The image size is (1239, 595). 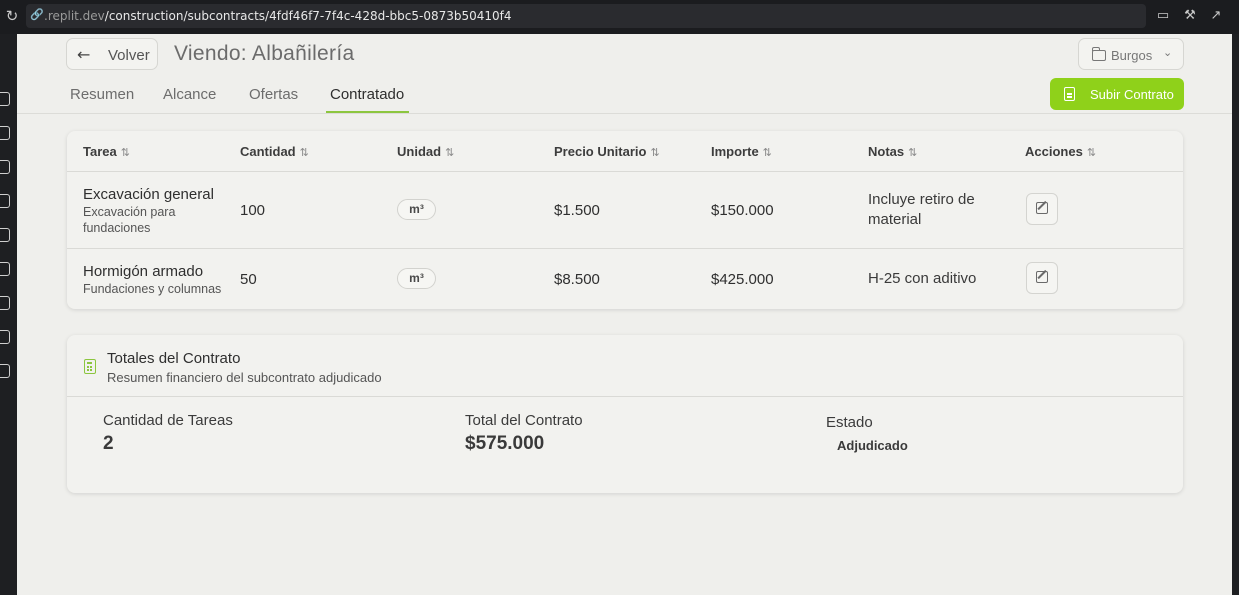 I want to click on column-header-tarea: Tarea ⇅, so click(x=106, y=151).